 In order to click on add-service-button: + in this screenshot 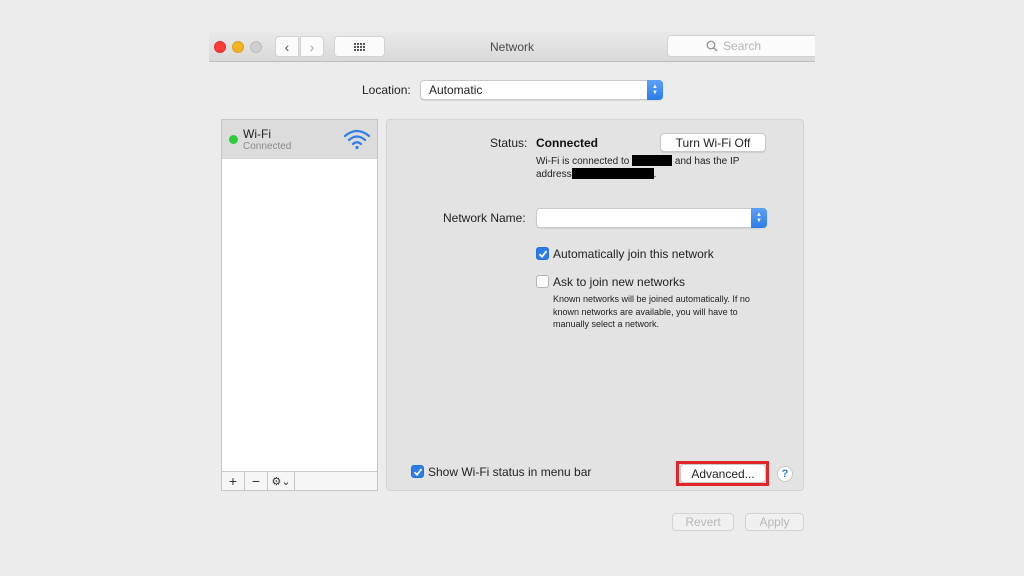, I will do `click(233, 481)`.